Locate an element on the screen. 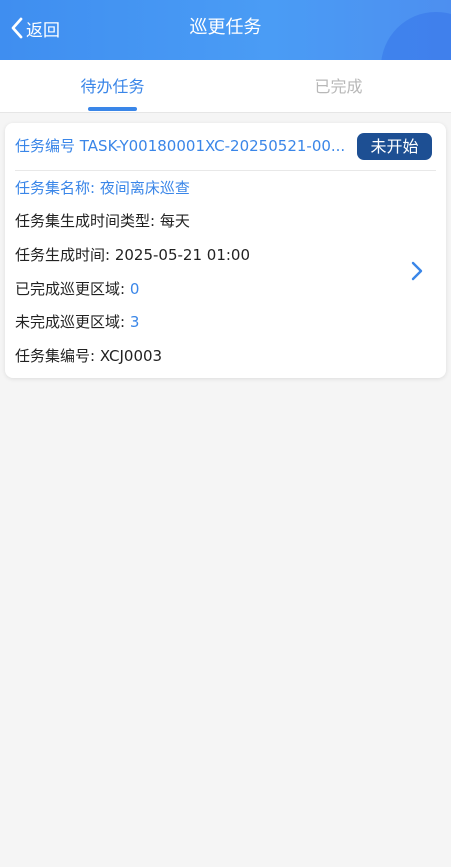 This screenshot has width=451, height=867. status-badge: 未开始 is located at coordinates (394, 146).